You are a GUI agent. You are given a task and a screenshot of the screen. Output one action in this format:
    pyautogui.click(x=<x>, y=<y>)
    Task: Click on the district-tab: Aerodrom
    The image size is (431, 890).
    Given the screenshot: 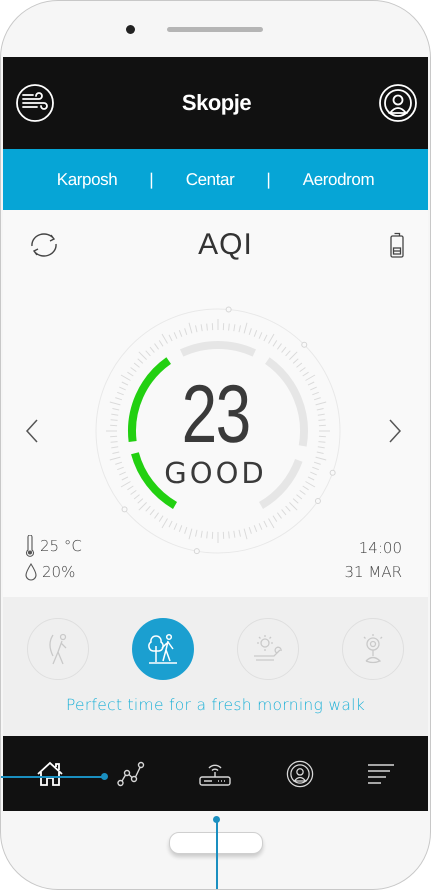 What is the action you would take?
    pyautogui.click(x=338, y=180)
    